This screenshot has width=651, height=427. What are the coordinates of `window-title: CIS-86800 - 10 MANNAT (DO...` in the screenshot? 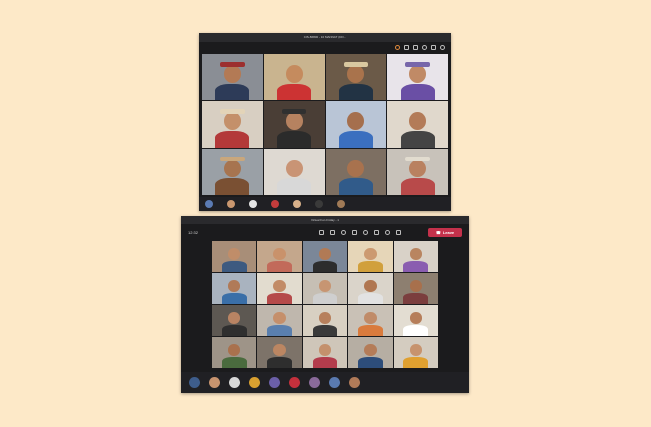 It's located at (325, 37).